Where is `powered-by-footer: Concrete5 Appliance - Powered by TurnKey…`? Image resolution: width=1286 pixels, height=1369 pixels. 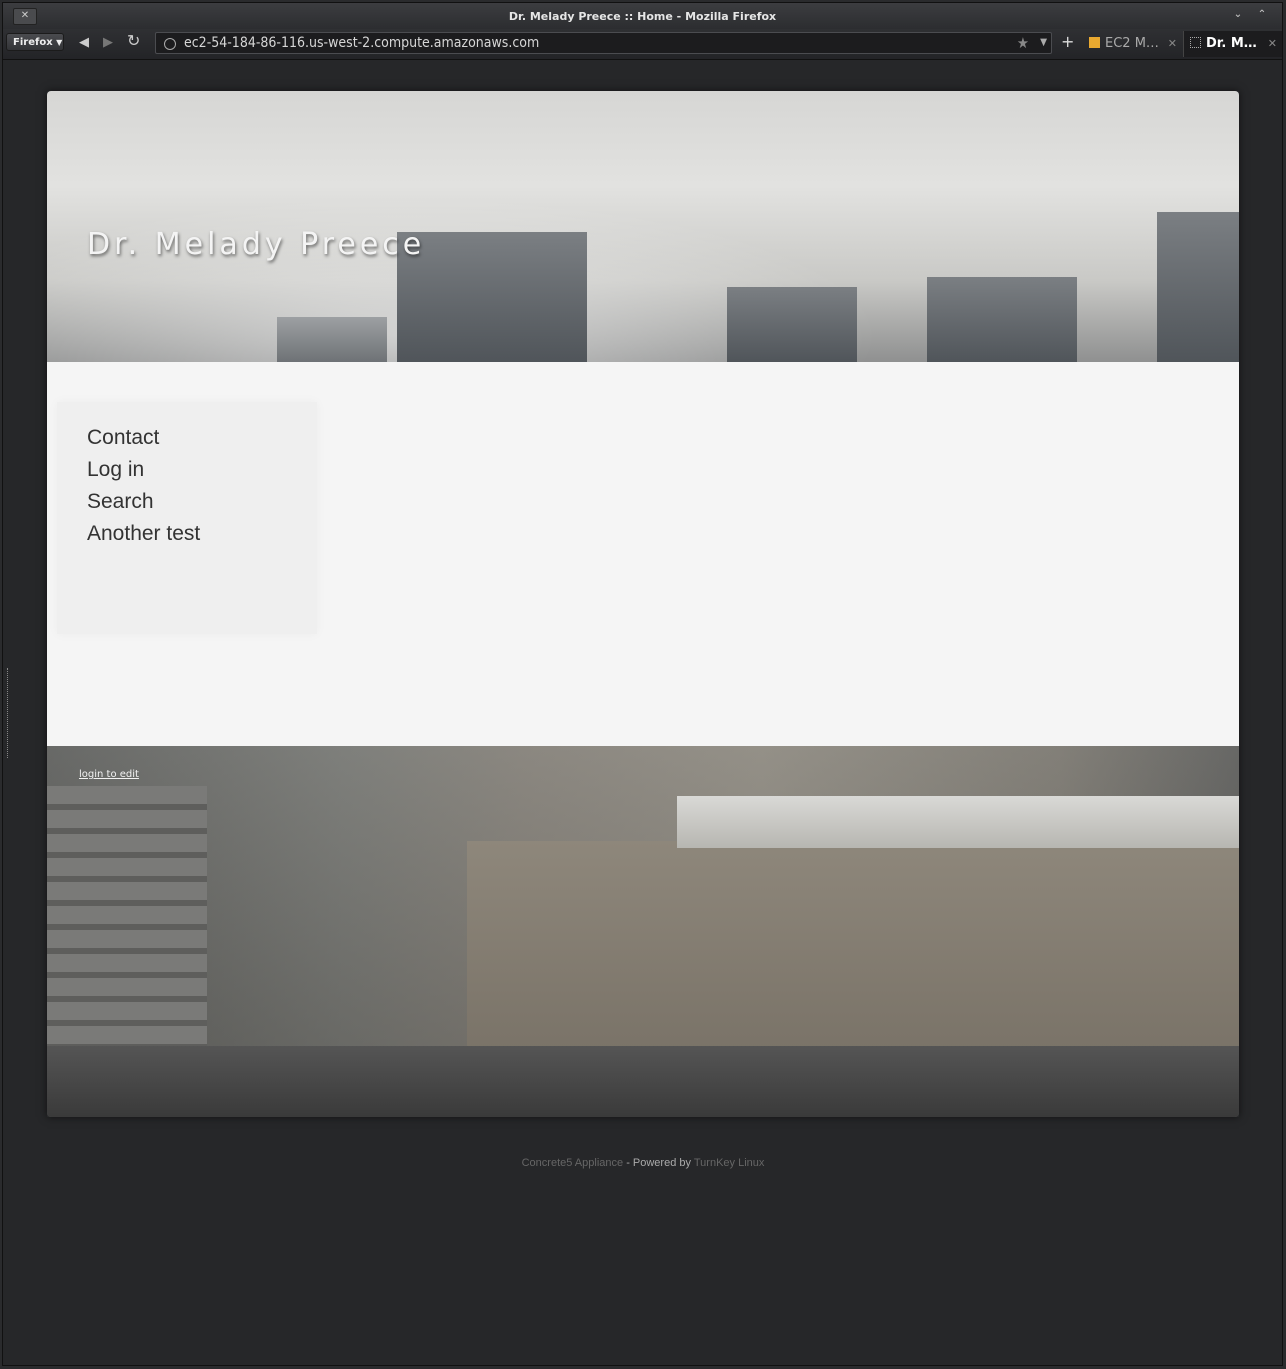
powered-by-footer: Concrete5 Appliance - Powered by TurnKey… is located at coordinates (643, 1163).